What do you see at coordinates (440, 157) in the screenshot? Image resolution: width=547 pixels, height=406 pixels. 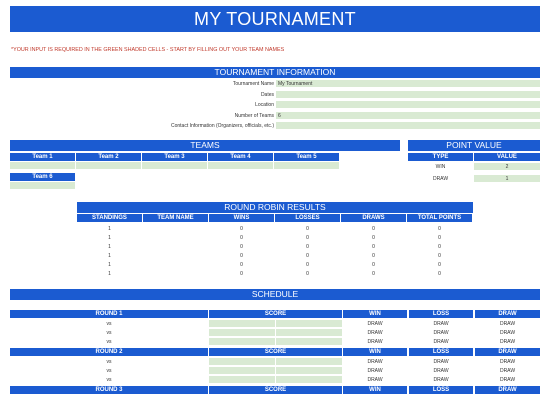 I see `point-type-column-header: TYPE` at bounding box center [440, 157].